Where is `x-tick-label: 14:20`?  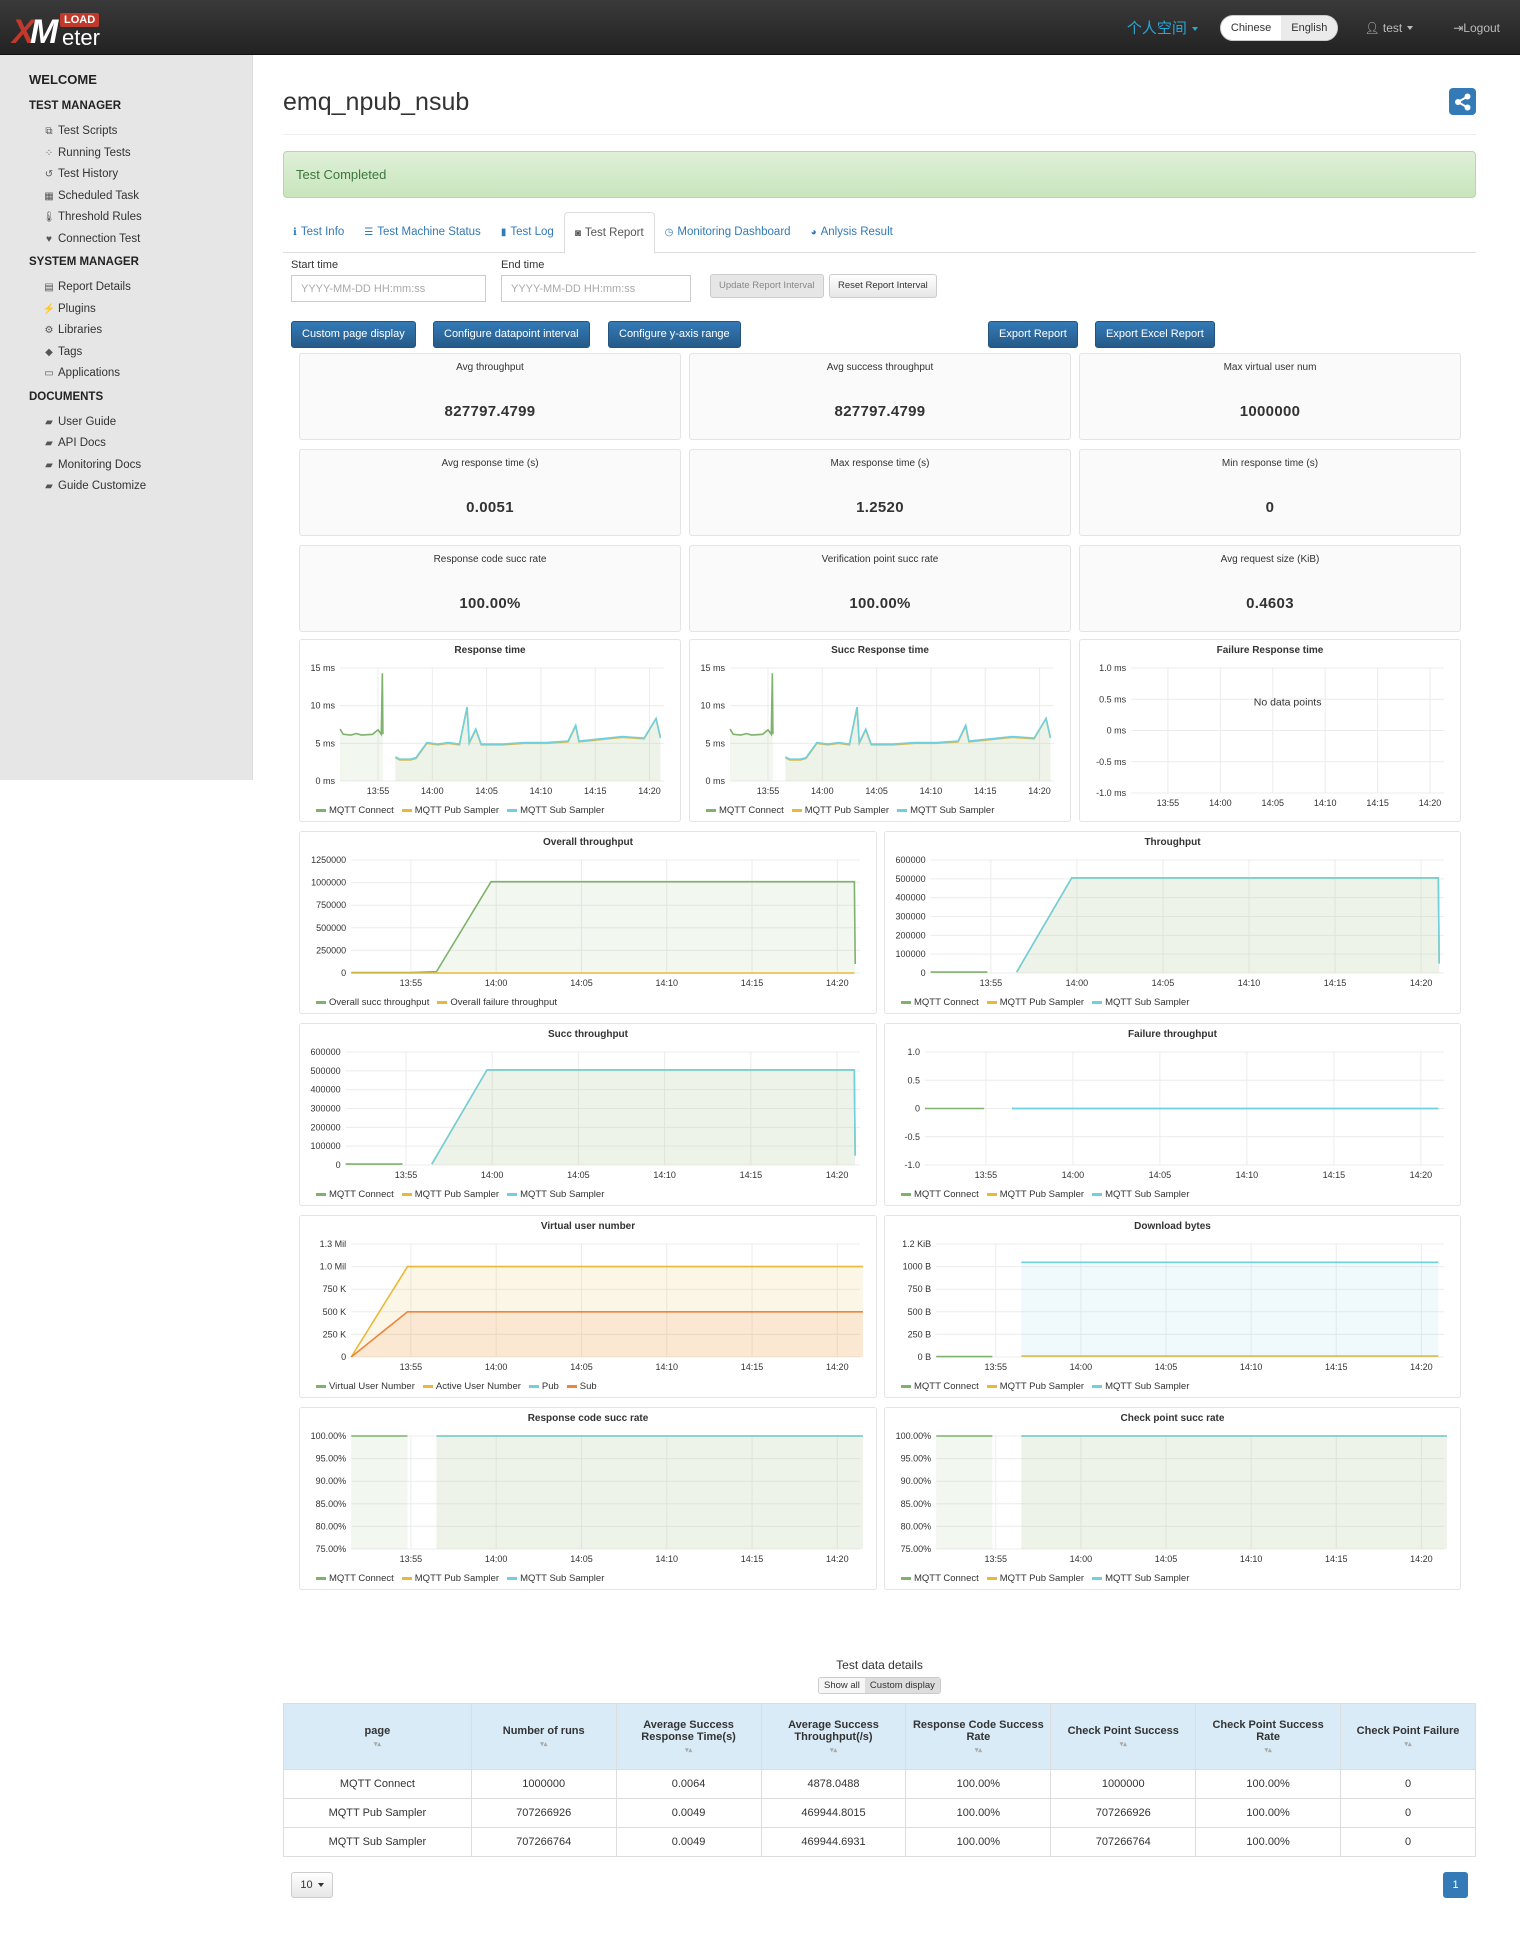 x-tick-label: 14:20 is located at coordinates (837, 1367).